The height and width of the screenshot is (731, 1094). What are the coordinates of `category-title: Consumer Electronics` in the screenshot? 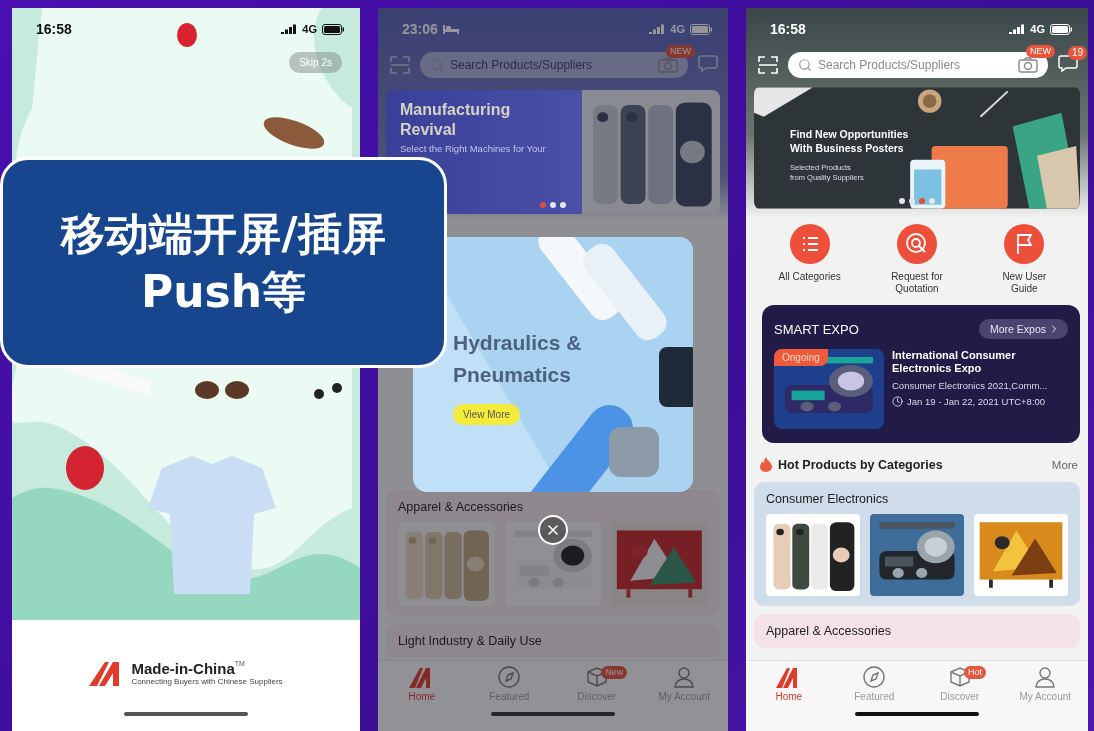 It's located at (828, 499).